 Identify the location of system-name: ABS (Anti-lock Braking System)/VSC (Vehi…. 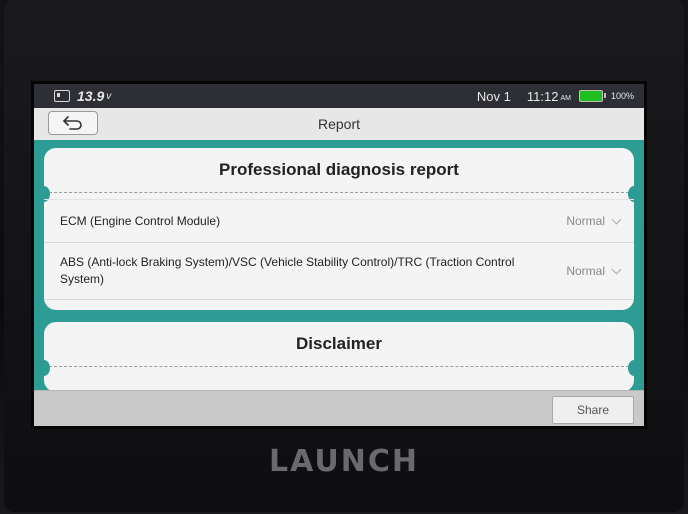
(287, 270).